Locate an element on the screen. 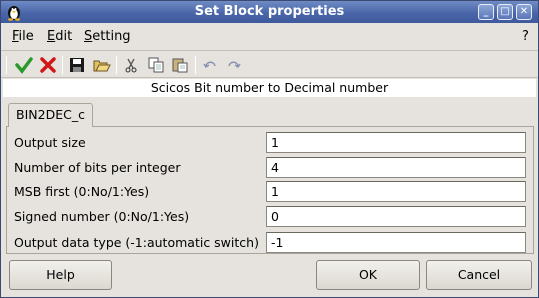 This screenshot has height=298, width=539. open-icon is located at coordinates (102, 66).